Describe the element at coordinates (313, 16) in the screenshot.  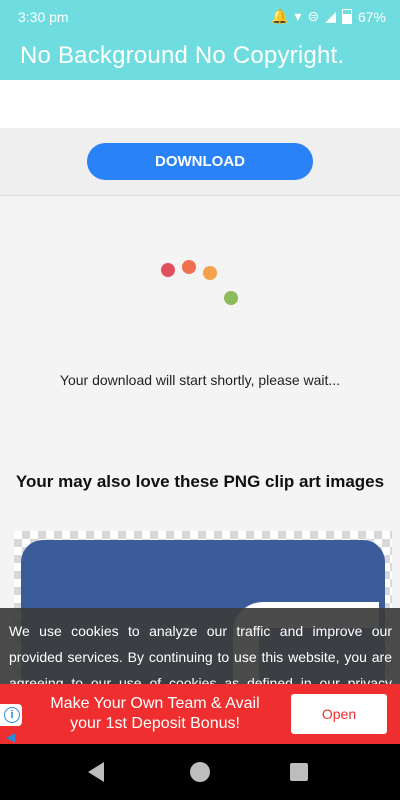
I see `hotspot-icon: ⊜` at that location.